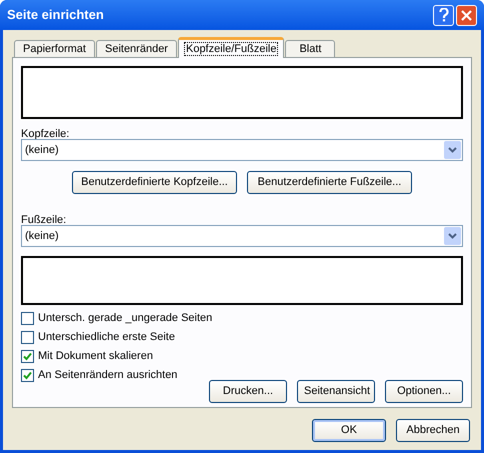 The width and height of the screenshot is (484, 453). Describe the element at coordinates (125, 318) in the screenshot. I see `checkbox-label: Untersch. gerade _ungerade Seiten` at that location.